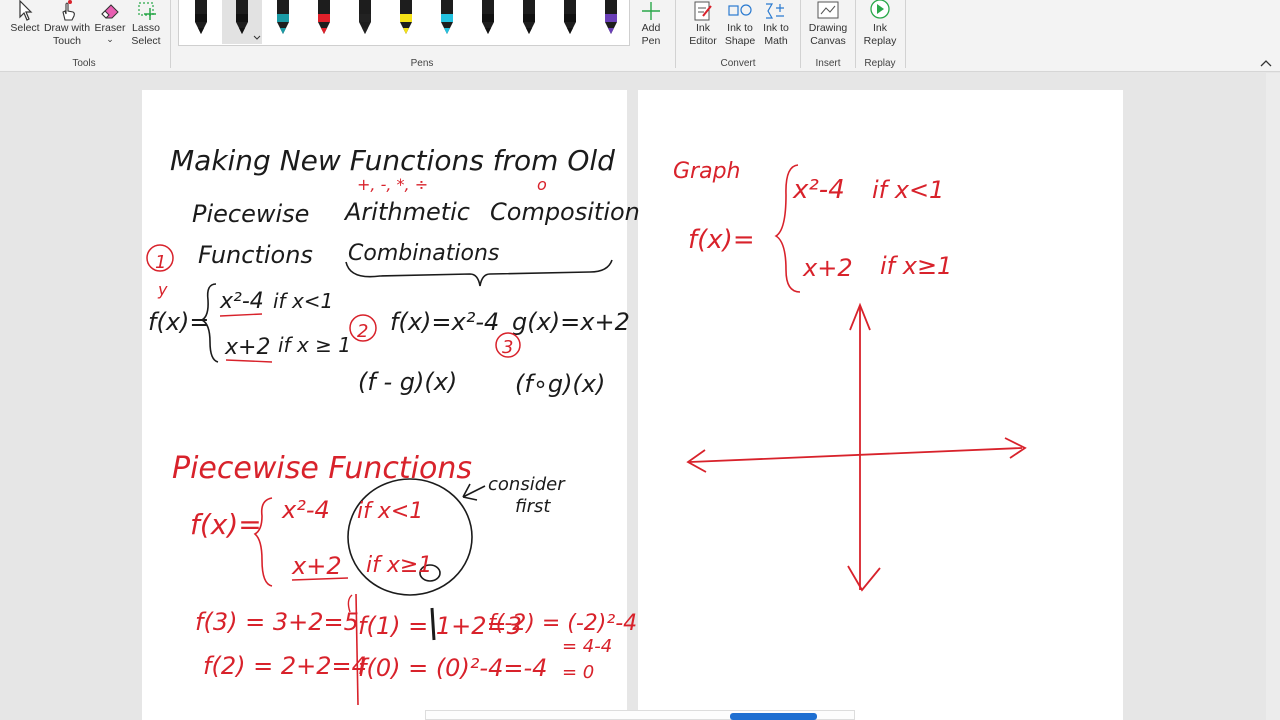 This screenshot has width=1280, height=720. I want to click on rp-fx: f(x)=, so click(721, 240).